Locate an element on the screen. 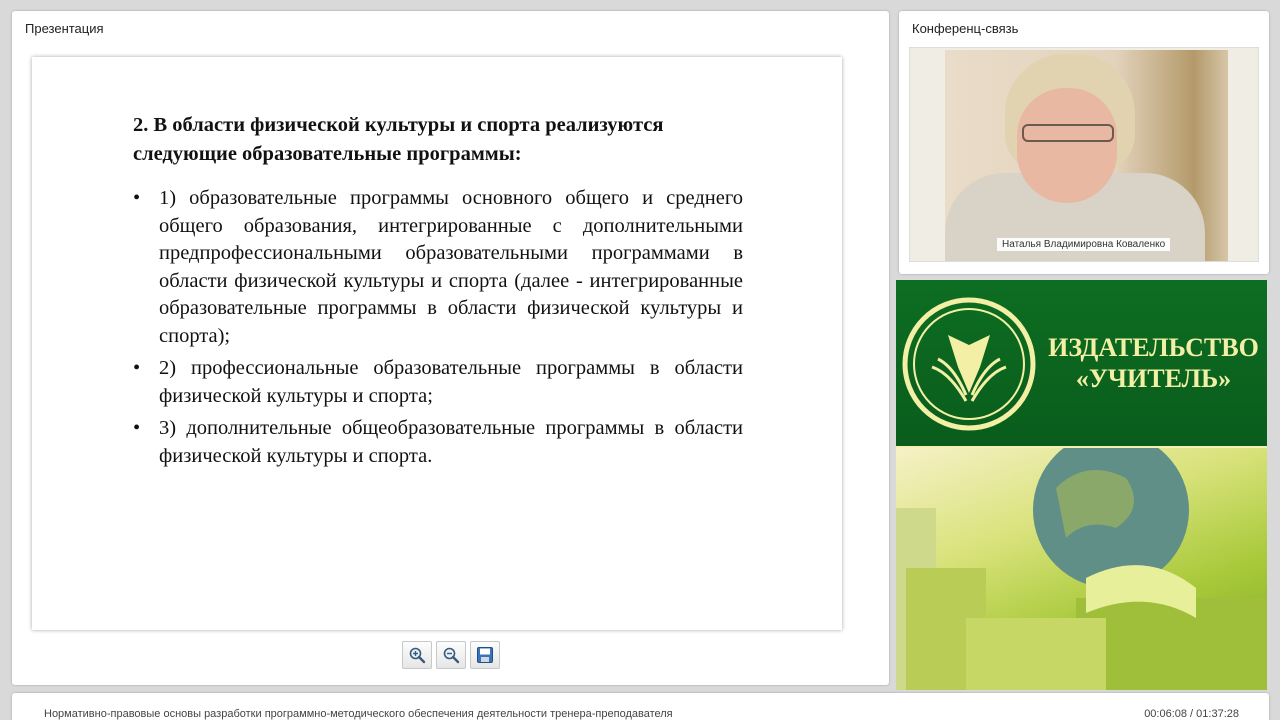 Image resolution: width=1280 pixels, height=720 pixels. speaker-video: Наталья Владимировна Коваленко is located at coordinates (1084, 154).